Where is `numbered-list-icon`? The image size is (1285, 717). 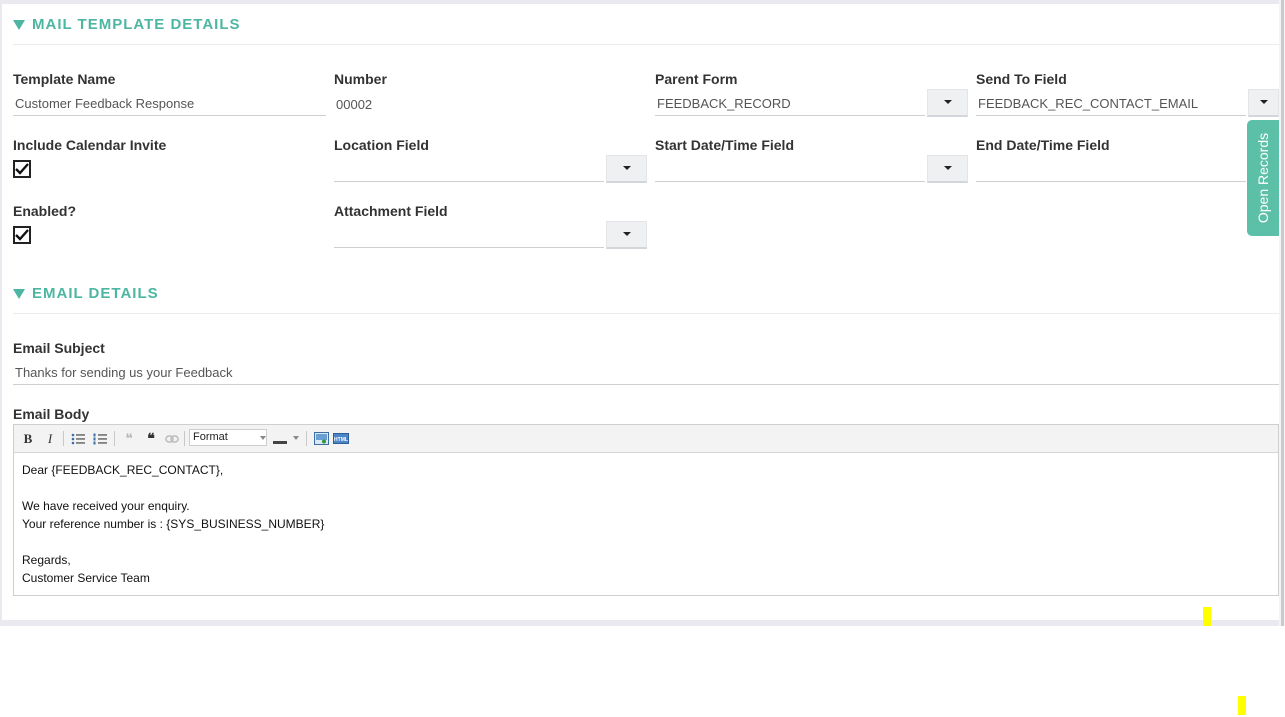
numbered-list-icon is located at coordinates (100, 438).